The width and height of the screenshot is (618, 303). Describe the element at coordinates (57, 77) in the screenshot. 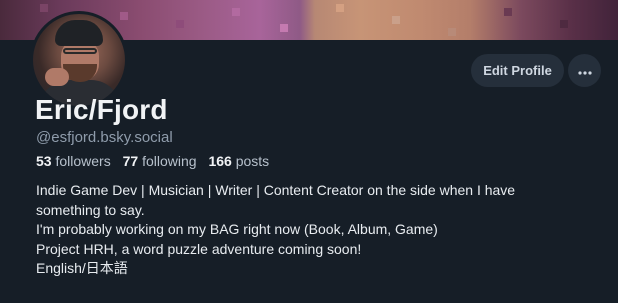

I see `avatar-hand` at that location.